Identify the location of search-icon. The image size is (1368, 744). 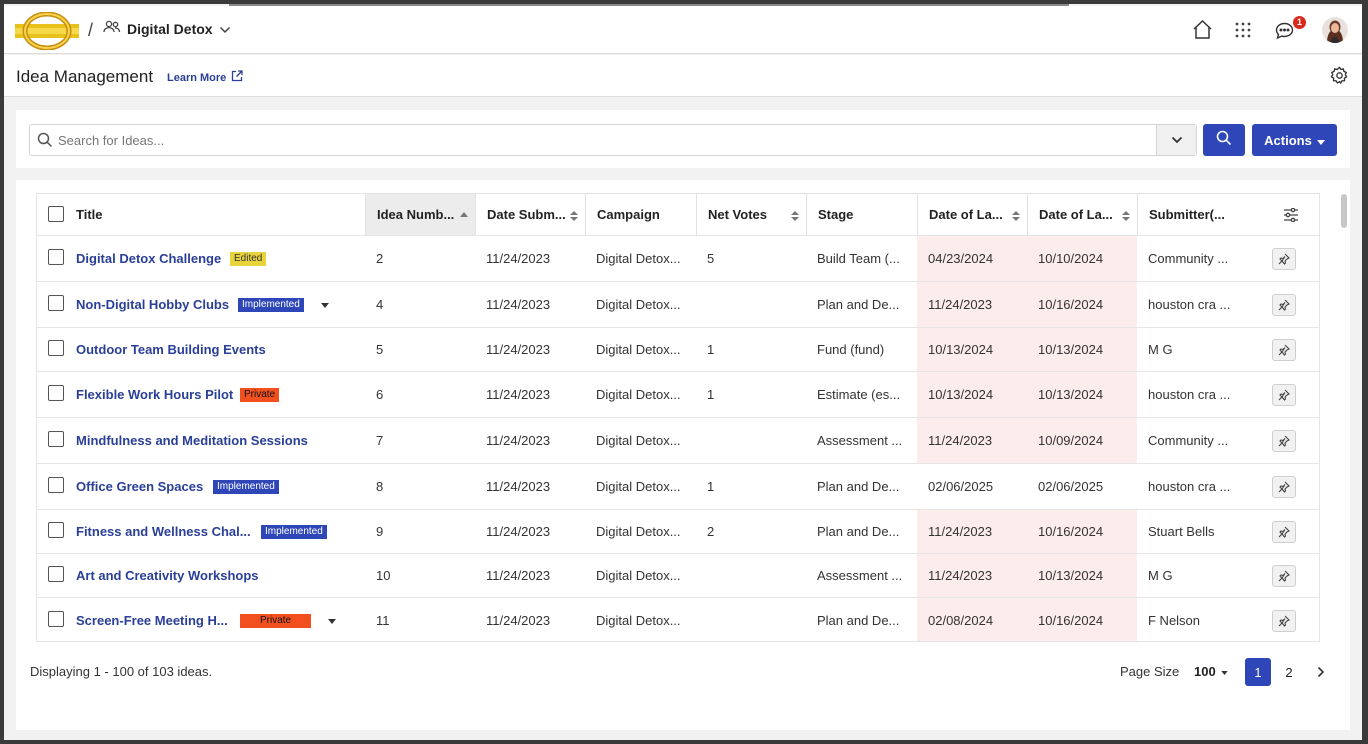
(1224, 140).